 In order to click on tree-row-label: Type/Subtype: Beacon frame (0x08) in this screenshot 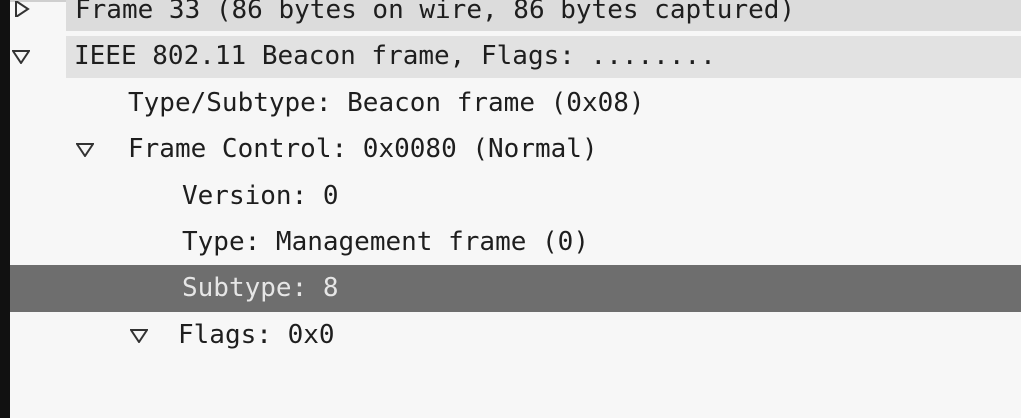, I will do `click(386, 103)`.